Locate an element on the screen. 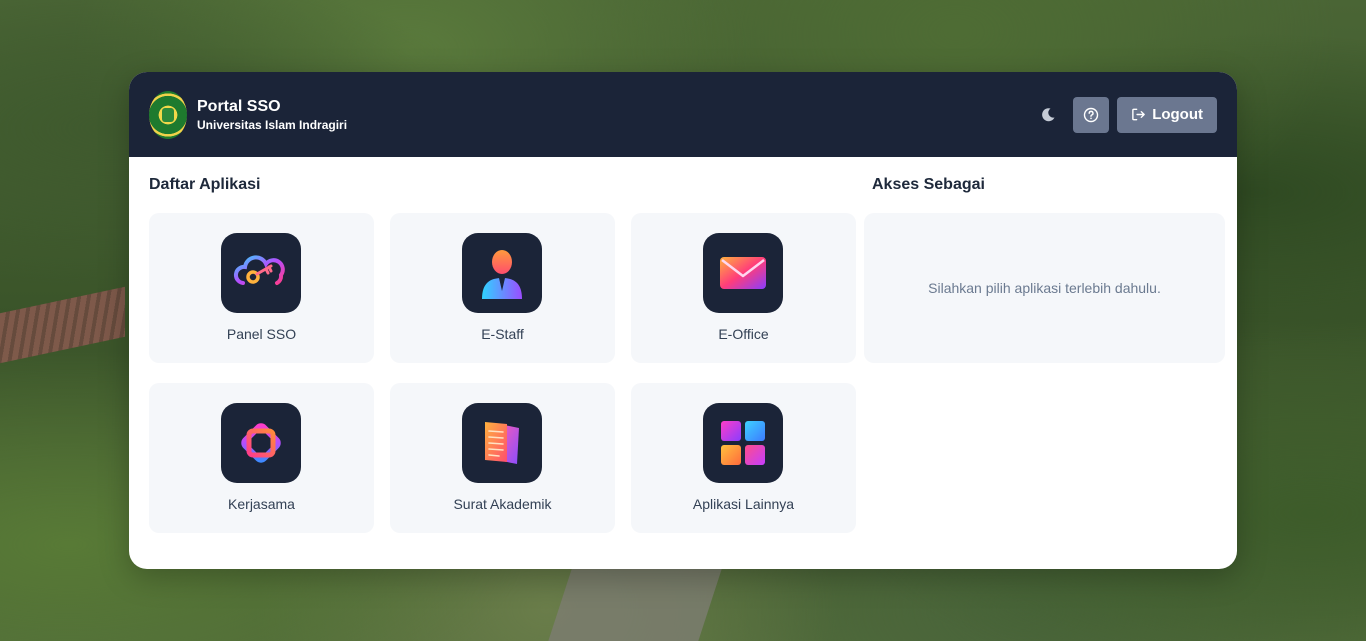 The image size is (1366, 641). app-tile-panel-sso: Panel SSO is located at coordinates (261, 288).